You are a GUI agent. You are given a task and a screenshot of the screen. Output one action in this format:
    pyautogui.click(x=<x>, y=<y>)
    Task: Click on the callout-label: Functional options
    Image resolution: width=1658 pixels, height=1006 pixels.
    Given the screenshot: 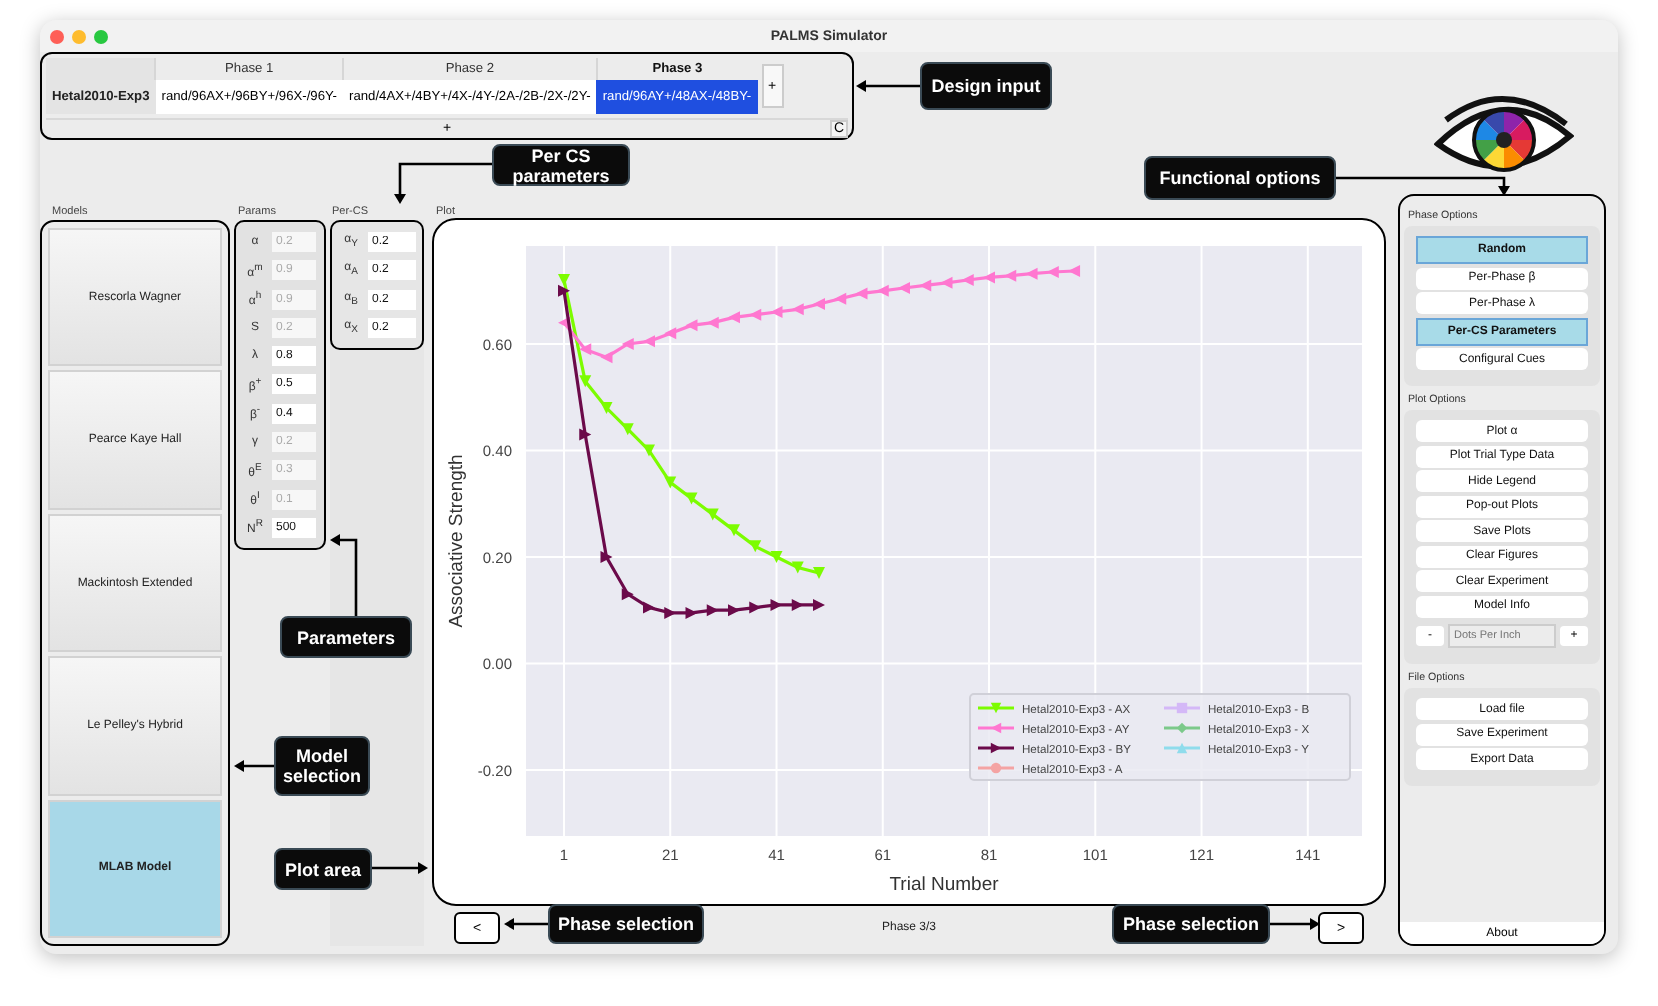 What is the action you would take?
    pyautogui.click(x=1240, y=178)
    